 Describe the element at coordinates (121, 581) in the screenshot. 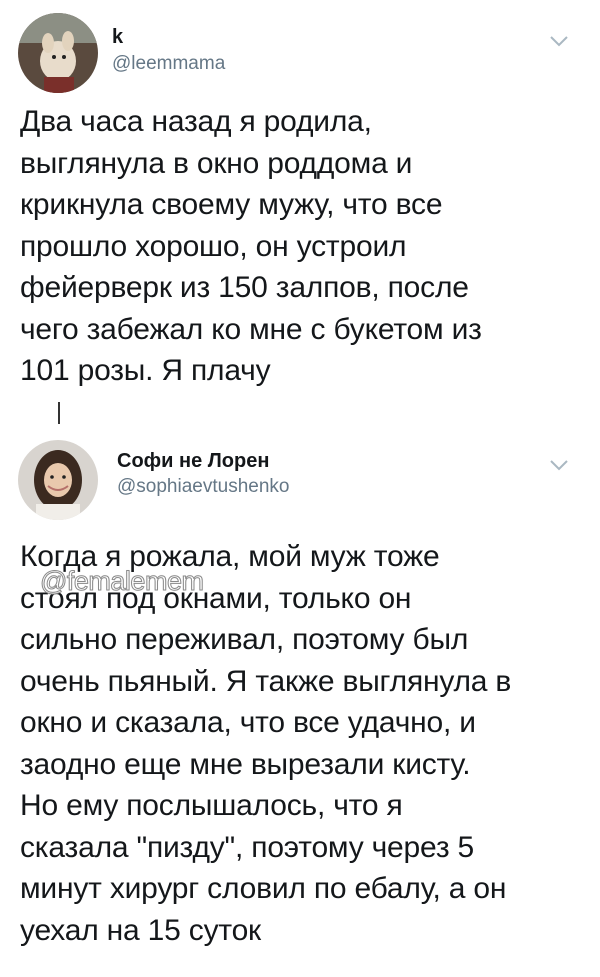

I see `watermark: @femalemem` at that location.